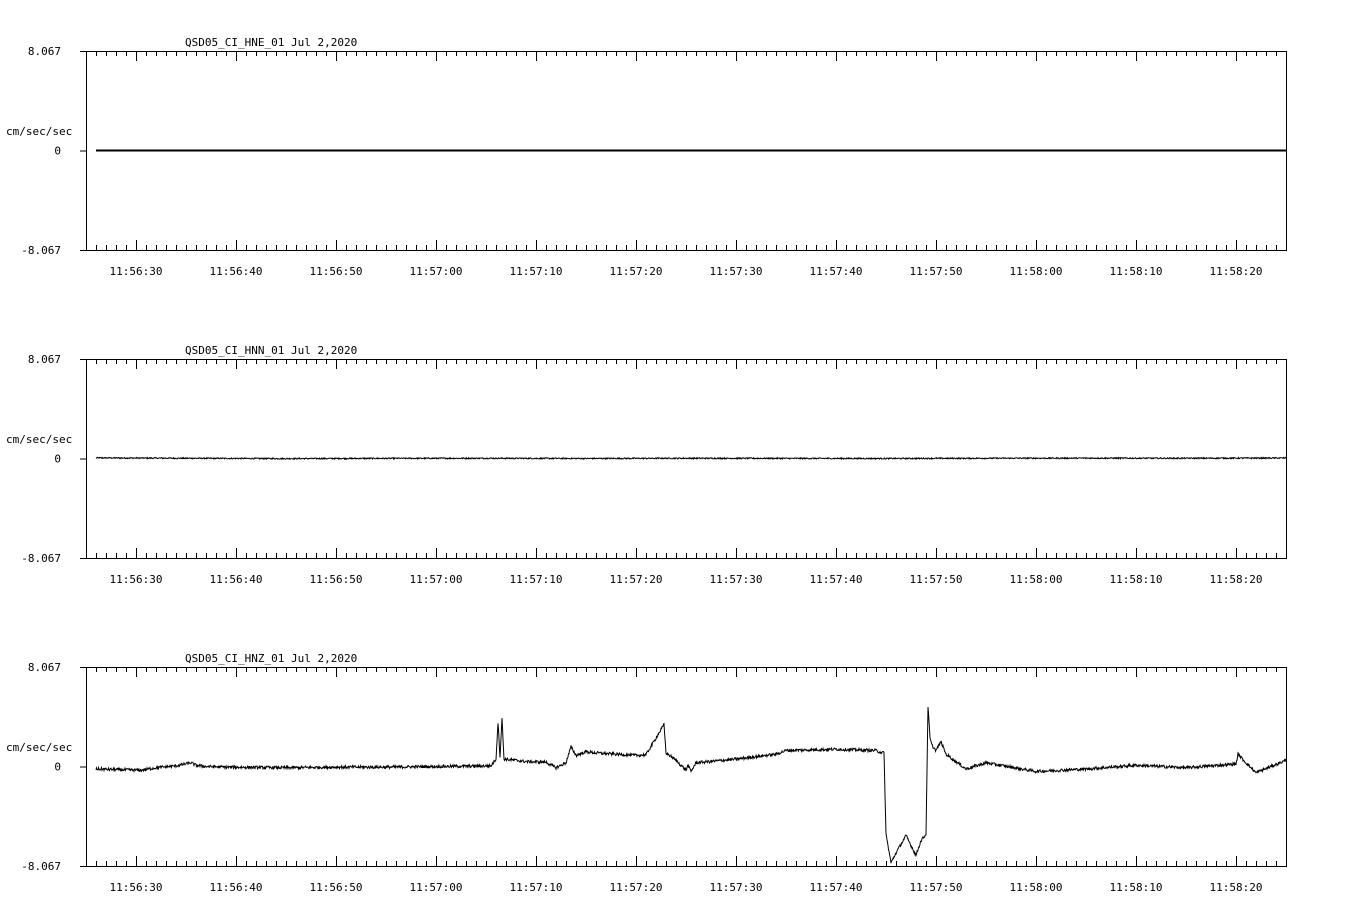 The height and width of the screenshot is (924, 1358). What do you see at coordinates (271, 42) in the screenshot?
I see `panel-title: QSD05_CI_HNE_01 Jul 2,2020` at bounding box center [271, 42].